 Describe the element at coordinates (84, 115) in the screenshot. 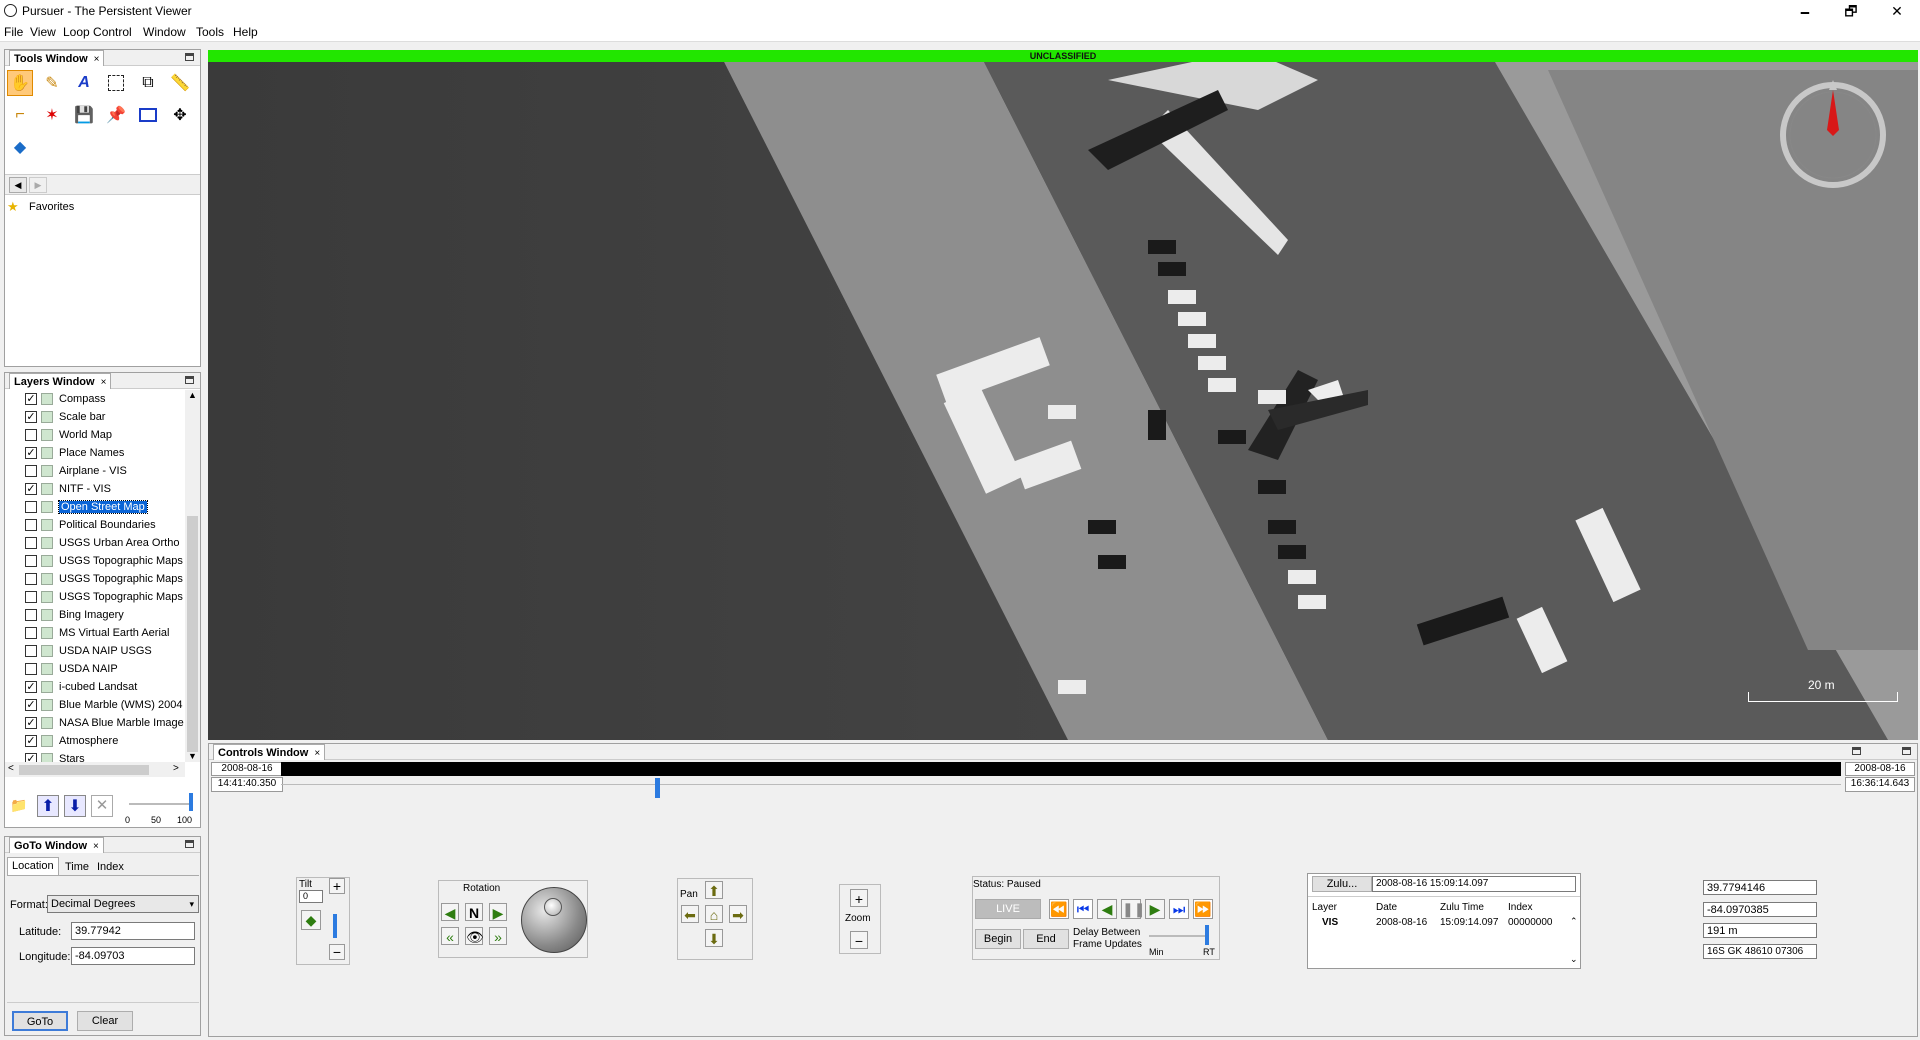

I see `save-tool: 💾` at that location.